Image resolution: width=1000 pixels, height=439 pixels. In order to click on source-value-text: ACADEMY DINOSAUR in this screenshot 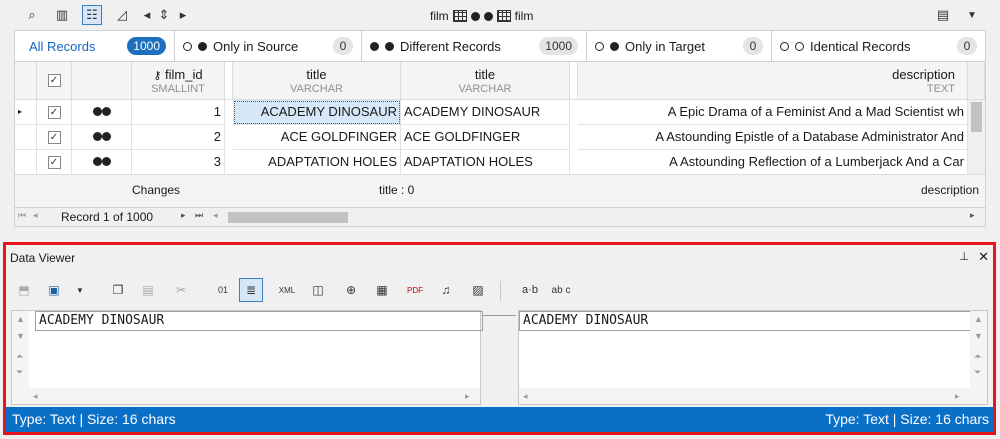, I will do `click(259, 321)`.